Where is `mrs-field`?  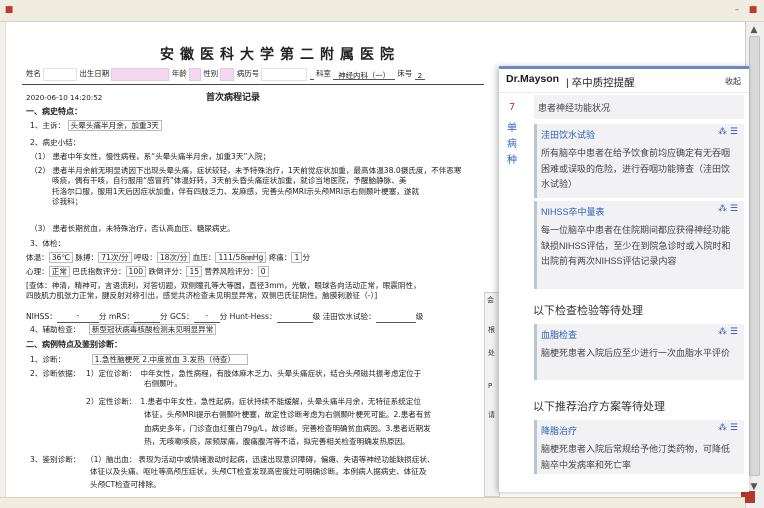
mrs-field is located at coordinates (146, 317).